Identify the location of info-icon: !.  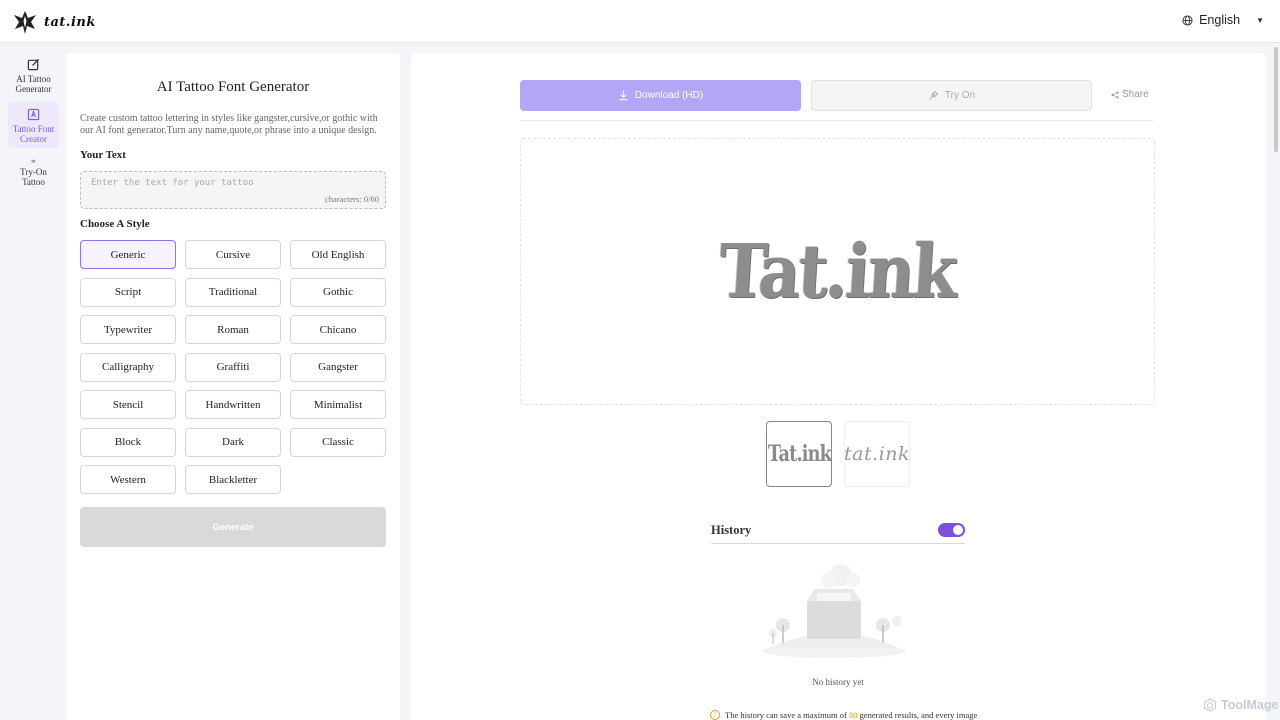
(715, 715).